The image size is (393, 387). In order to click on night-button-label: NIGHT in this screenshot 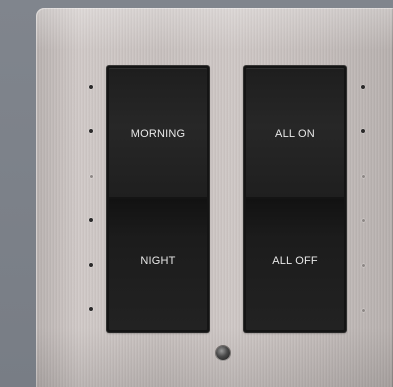, I will do `click(158, 260)`.